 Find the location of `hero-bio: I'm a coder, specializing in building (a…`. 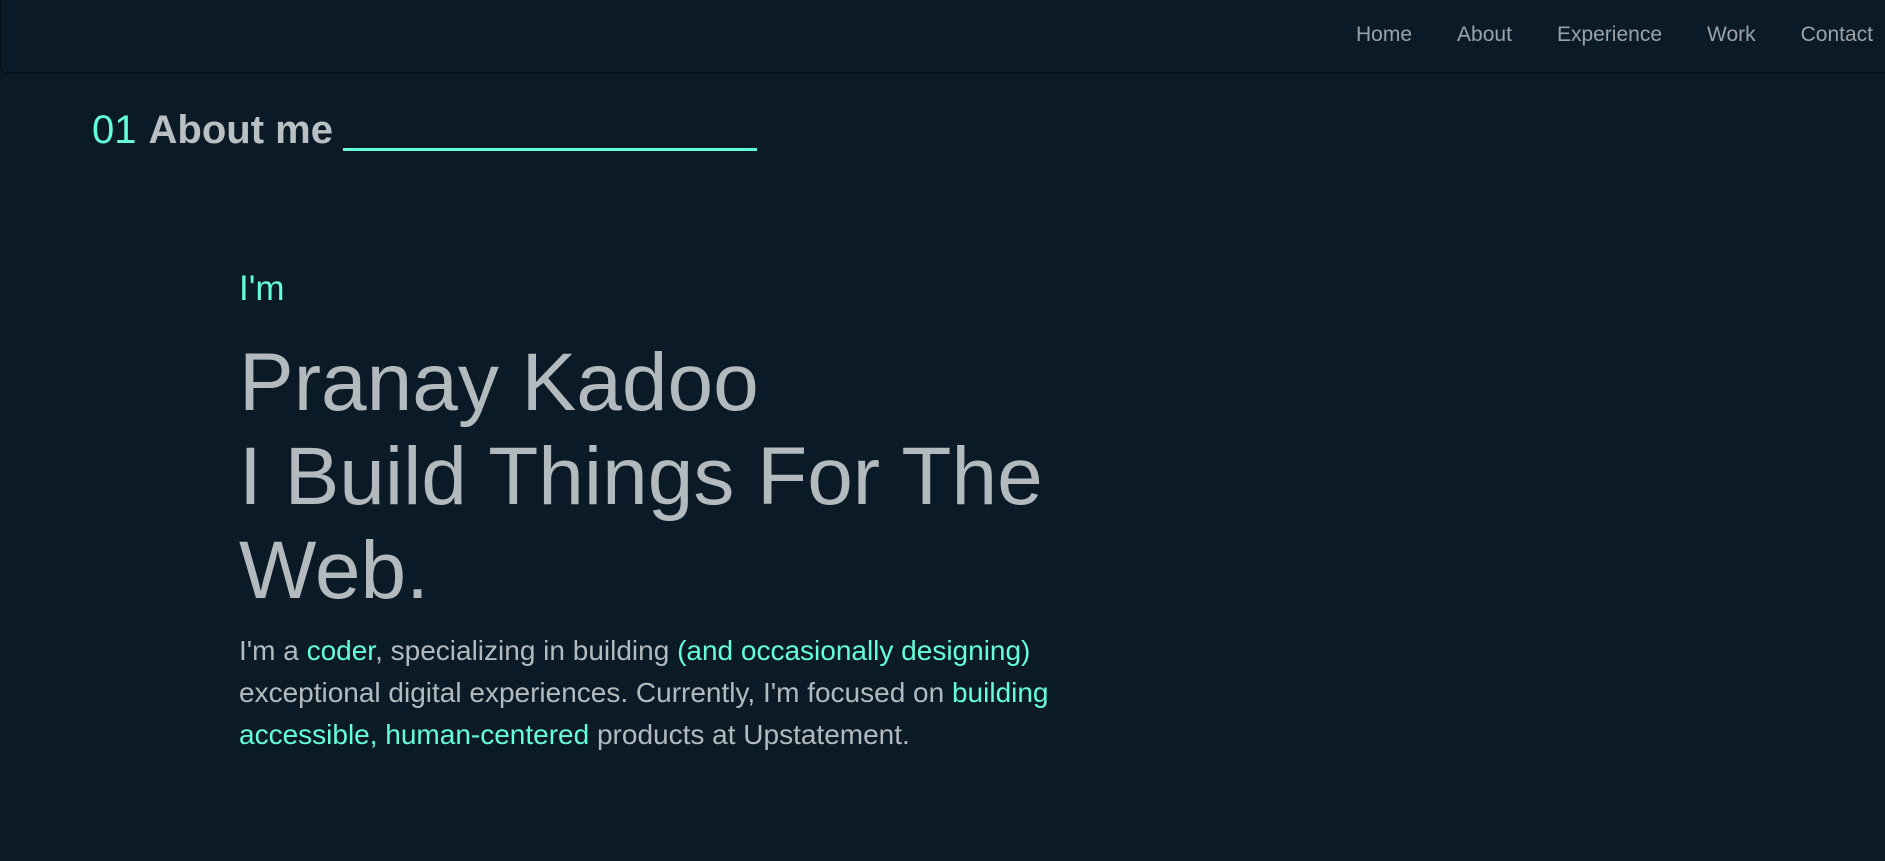

hero-bio: I'm a coder, specializing in building (a… is located at coordinates (649, 693).